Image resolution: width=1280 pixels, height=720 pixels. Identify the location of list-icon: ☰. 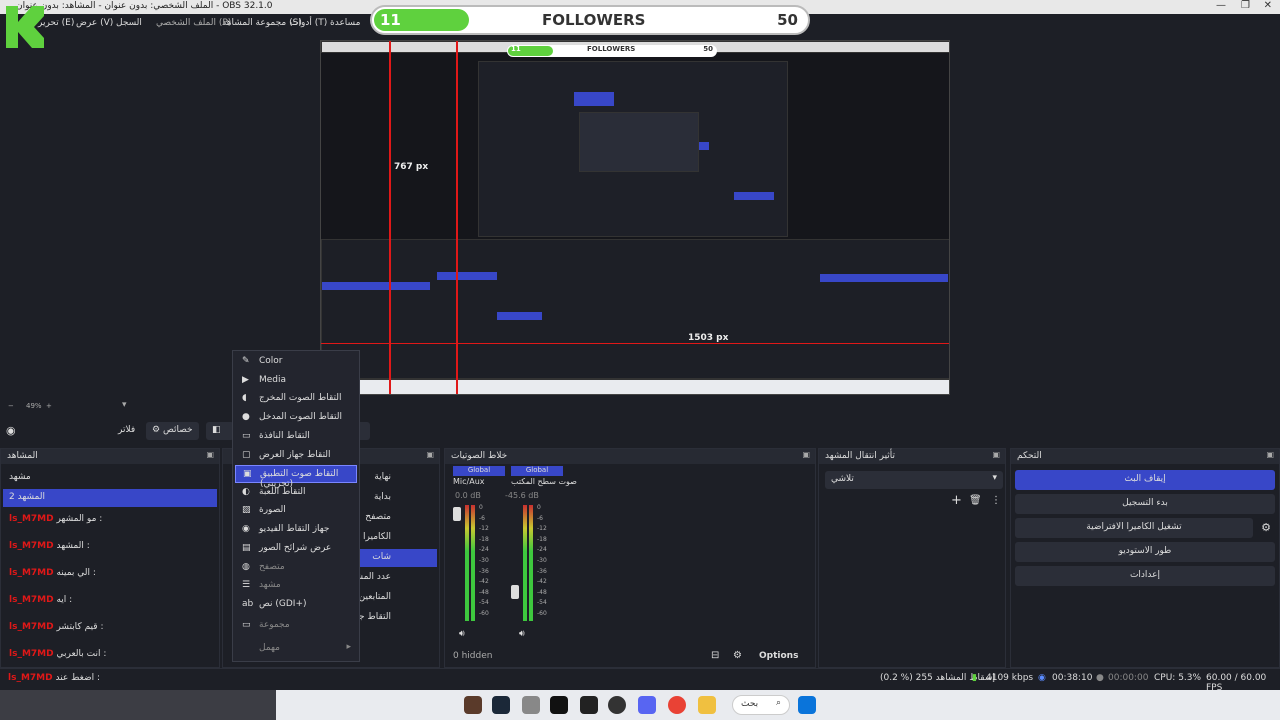
(246, 585).